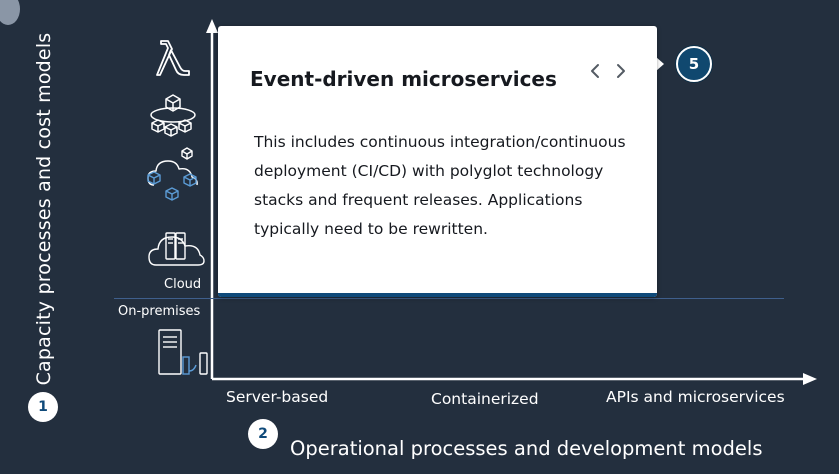 Image resolution: width=839 pixels, height=474 pixels. I want to click on marker-2-button: 2, so click(263, 434).